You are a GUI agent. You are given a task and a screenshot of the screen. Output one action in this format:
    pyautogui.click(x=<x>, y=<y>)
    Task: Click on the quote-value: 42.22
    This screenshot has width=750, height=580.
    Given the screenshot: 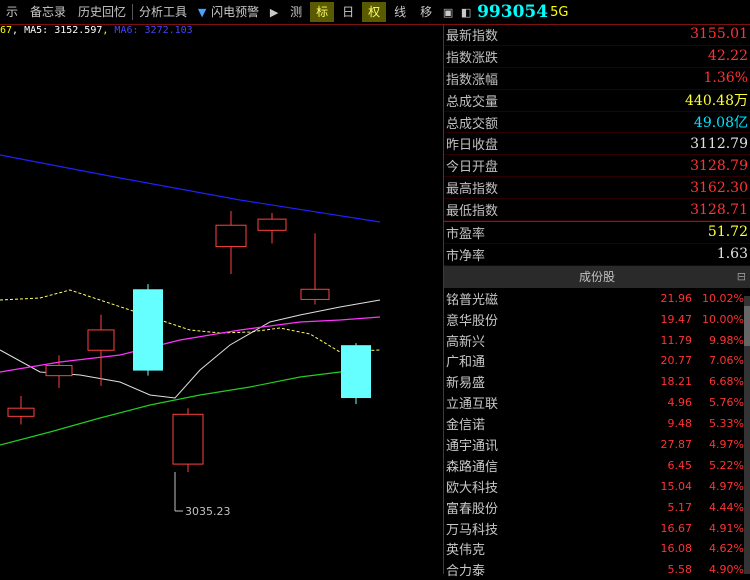 What is the action you would take?
    pyautogui.click(x=727, y=56)
    